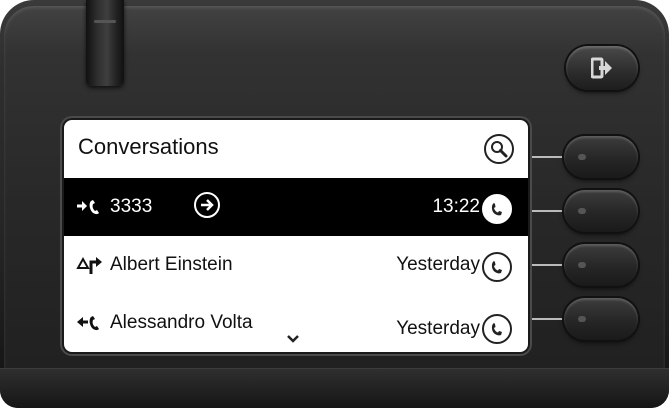 This screenshot has width=669, height=408. I want to click on conversation-row: Albert Einstein Yesterday, so click(296, 265).